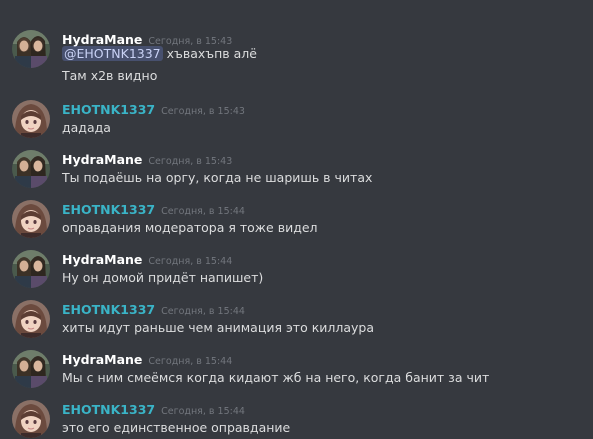 The height and width of the screenshot is (439, 593). Describe the element at coordinates (209, 53) in the screenshot. I see `message-text-part: хъвахъпв алё` at that location.